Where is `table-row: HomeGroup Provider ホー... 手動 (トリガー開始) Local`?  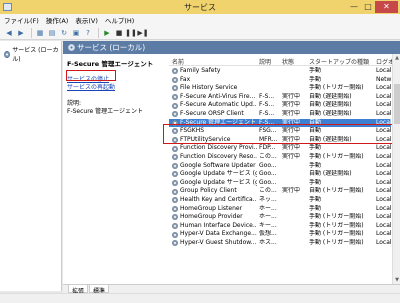 table-row: HomeGroup Provider ホー... 手動 (トリガー開始) Local is located at coordinates (280, 217).